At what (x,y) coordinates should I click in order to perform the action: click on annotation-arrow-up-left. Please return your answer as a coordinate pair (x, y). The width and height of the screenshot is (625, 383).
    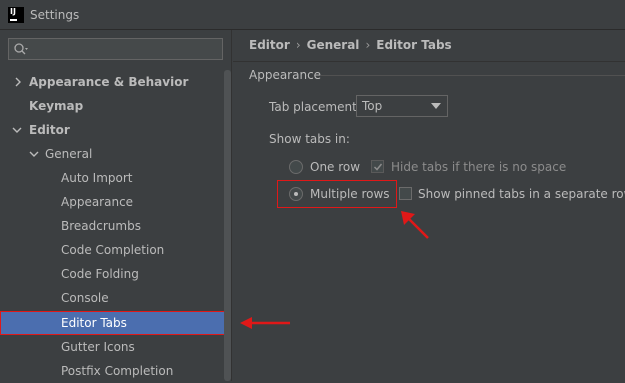
    Looking at the image, I should click on (415, 225).